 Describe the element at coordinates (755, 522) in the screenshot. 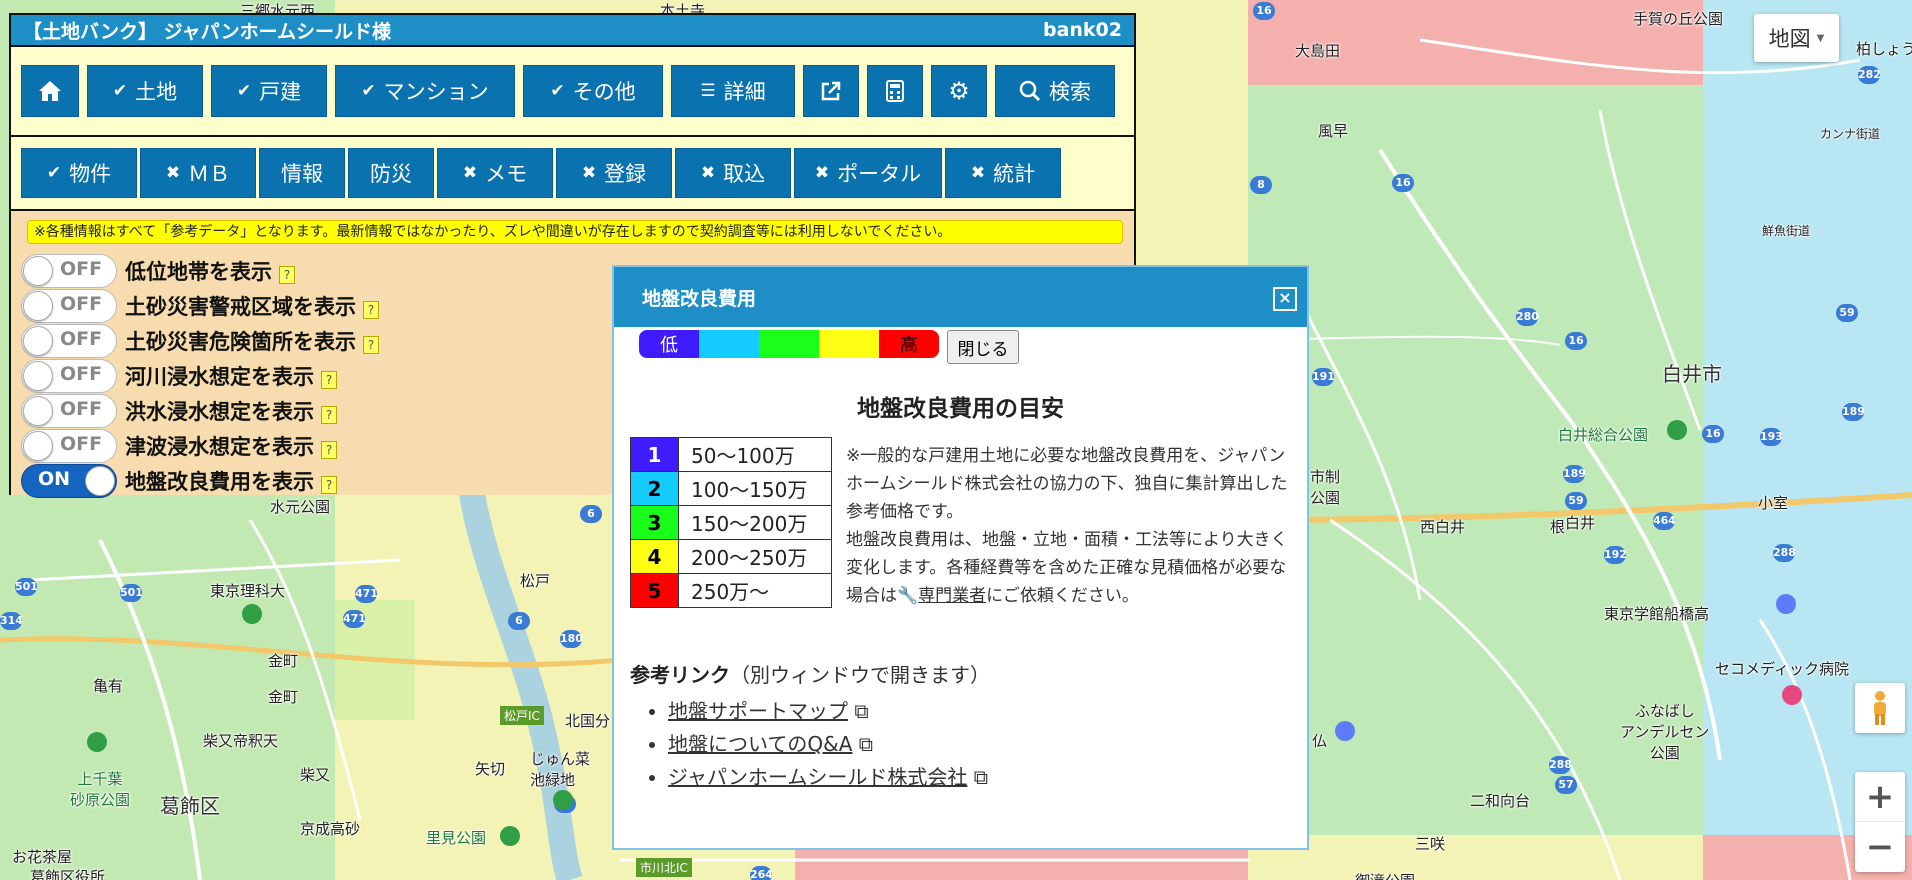

I see `cost-range: 150〜200万` at that location.